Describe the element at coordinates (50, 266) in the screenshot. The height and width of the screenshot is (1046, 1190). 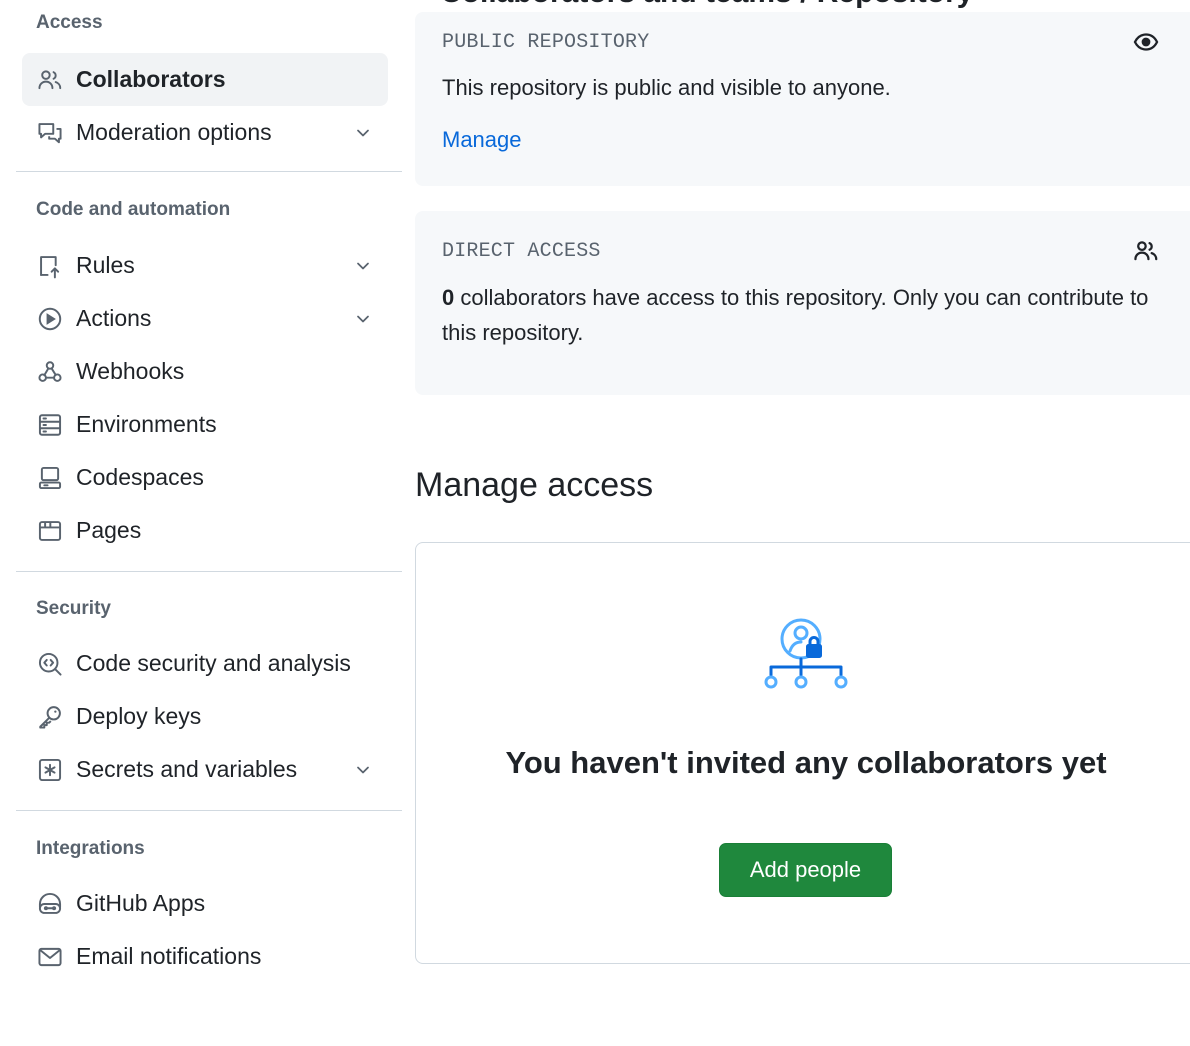
I see `repo-push-icon` at that location.